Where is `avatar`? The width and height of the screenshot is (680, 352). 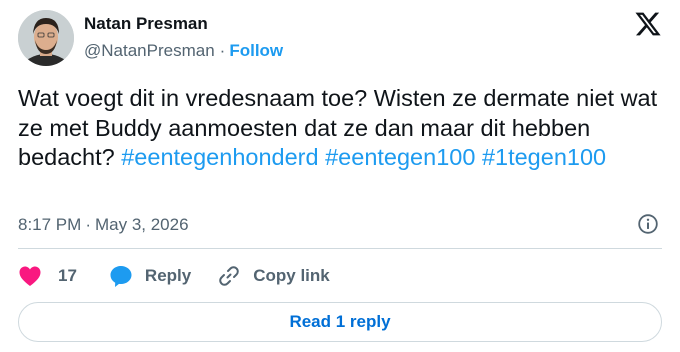
avatar is located at coordinates (46, 38).